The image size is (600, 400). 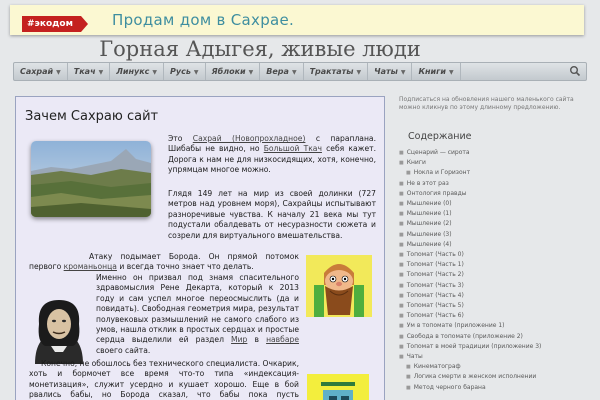 What do you see at coordinates (436, 71) in the screenshot?
I see `nav-item-books: Книги ▼` at bounding box center [436, 71].